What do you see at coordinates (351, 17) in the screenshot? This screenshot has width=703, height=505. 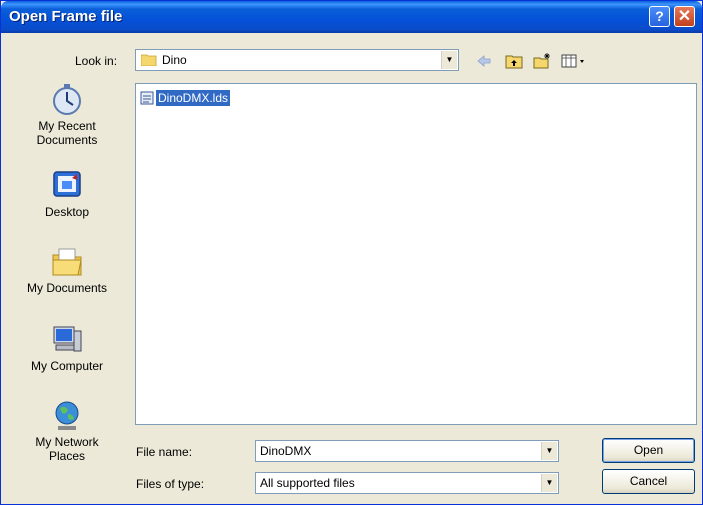 I see `title-bar: Open Frame file ? ✕` at bounding box center [351, 17].